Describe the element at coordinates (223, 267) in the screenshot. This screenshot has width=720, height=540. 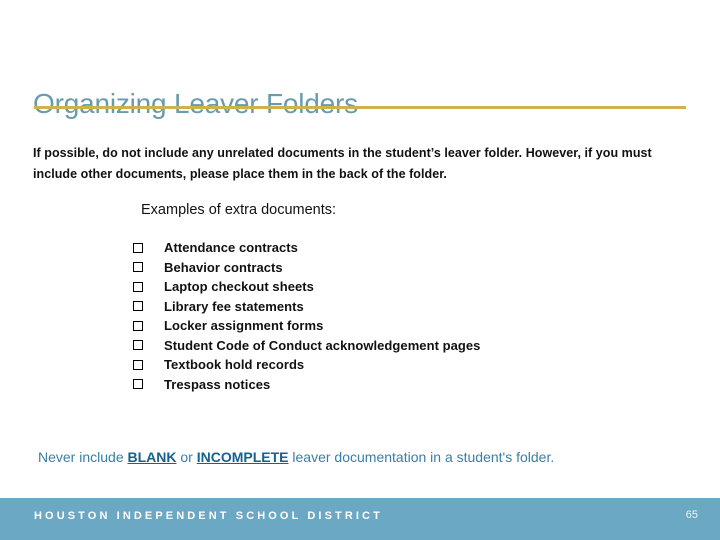
I see `list-item-label: Behavior contracts` at that location.